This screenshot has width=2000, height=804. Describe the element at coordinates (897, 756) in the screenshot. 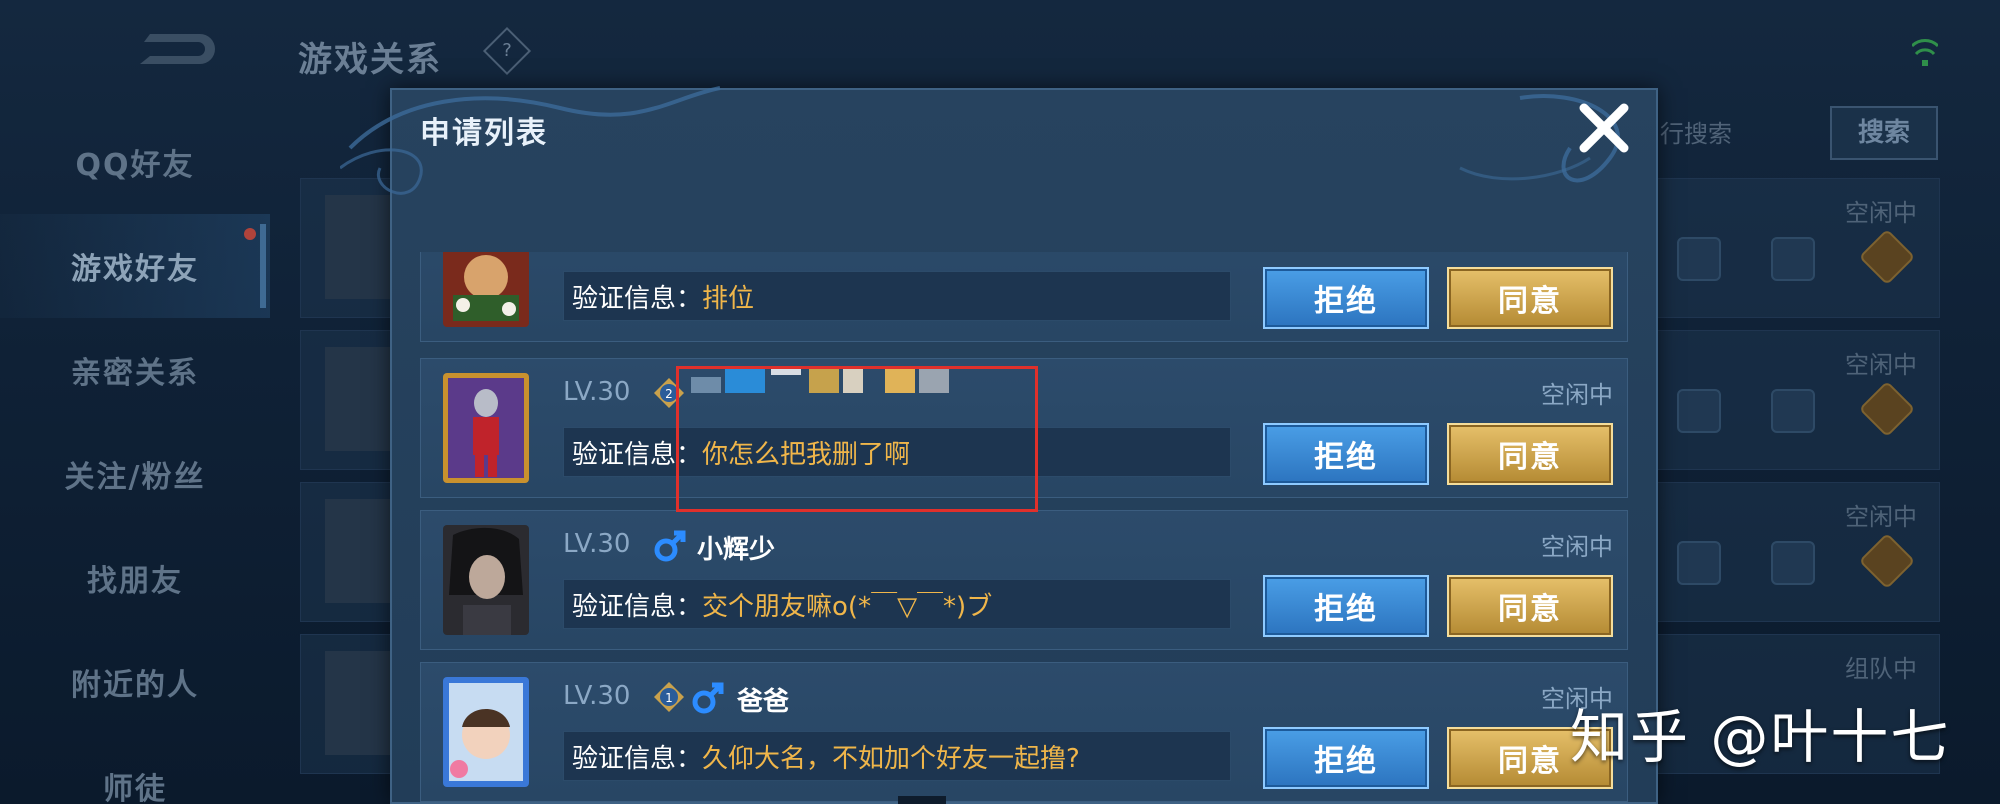

I see `verification-message: 验证信息： 久仰大名，不如加个好友一起撸?` at that location.